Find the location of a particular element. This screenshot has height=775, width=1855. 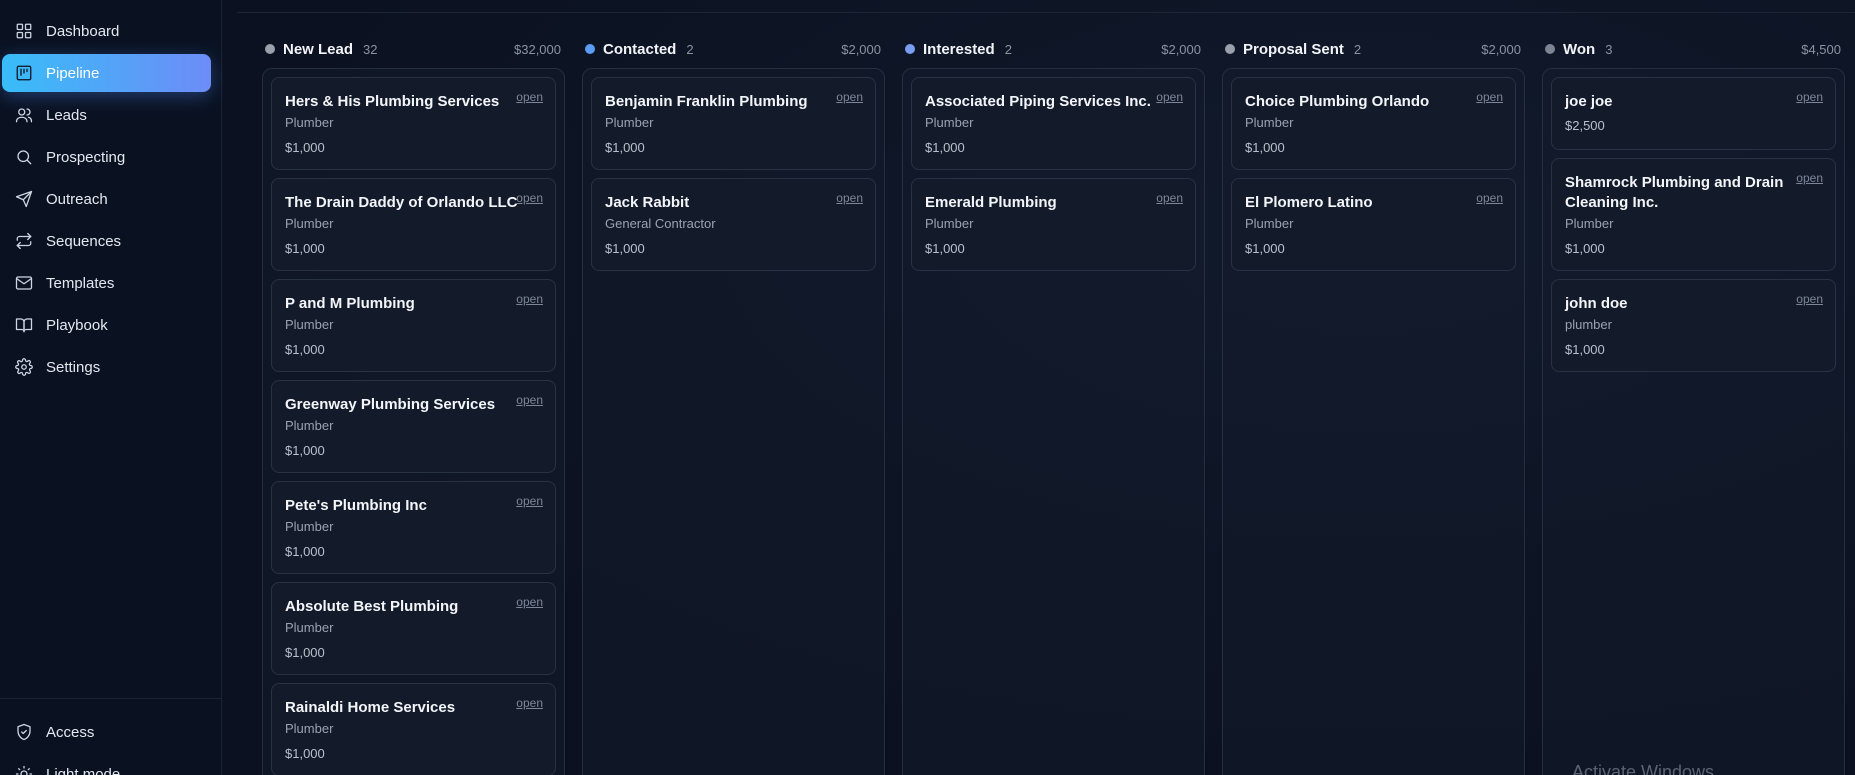

book-icon is located at coordinates (24, 325).